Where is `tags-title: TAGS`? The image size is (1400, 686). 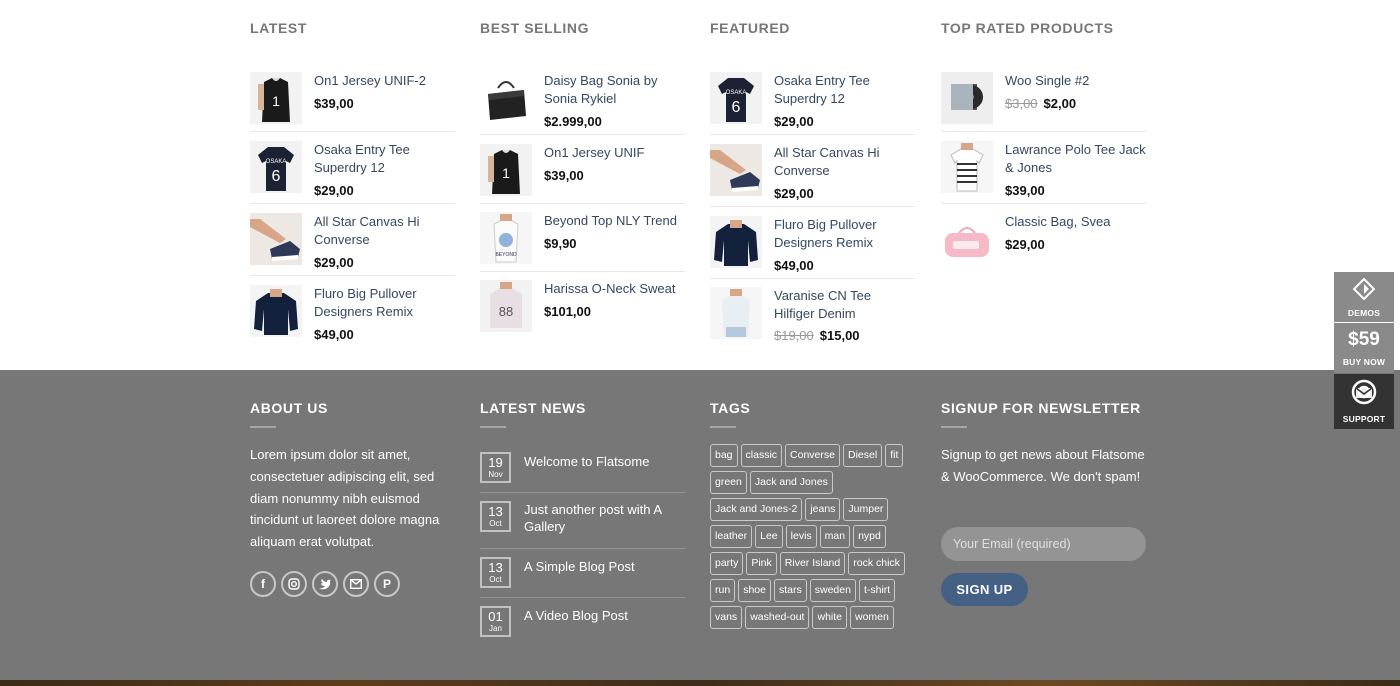
tags-title: TAGS is located at coordinates (730, 408).